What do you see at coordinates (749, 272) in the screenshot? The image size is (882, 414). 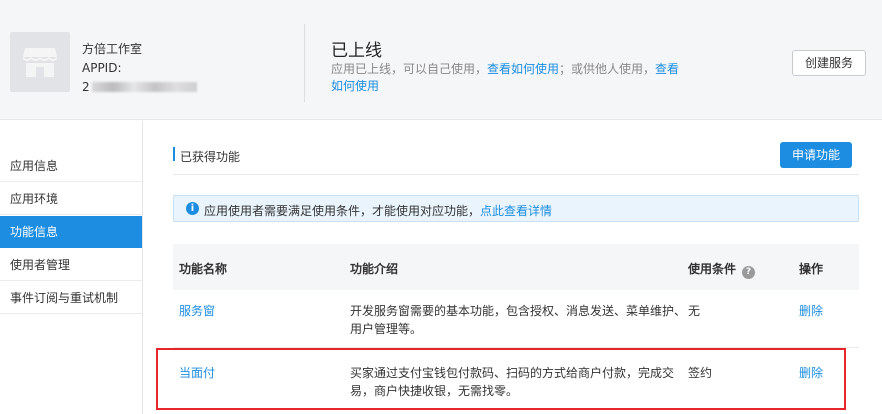 I see `help-icon: ?` at bounding box center [749, 272].